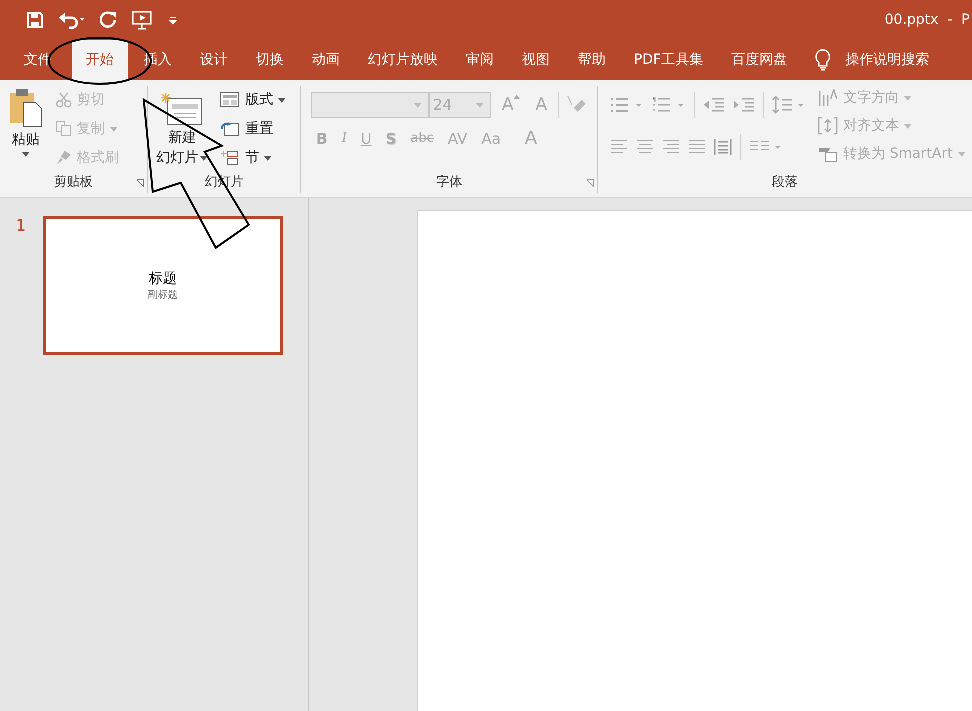 Image resolution: width=972 pixels, height=711 pixels. What do you see at coordinates (723, 147) in the screenshot?
I see `distributed-icon` at bounding box center [723, 147].